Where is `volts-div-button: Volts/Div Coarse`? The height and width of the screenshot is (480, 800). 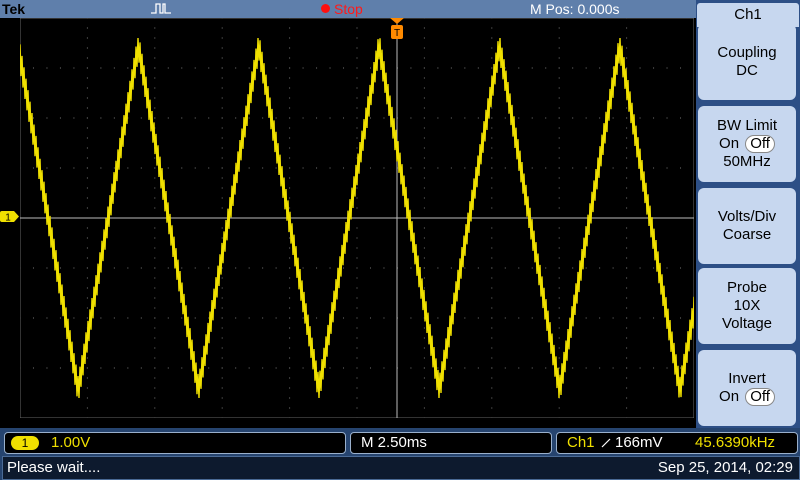
volts-div-button: Volts/Div Coarse is located at coordinates (747, 226).